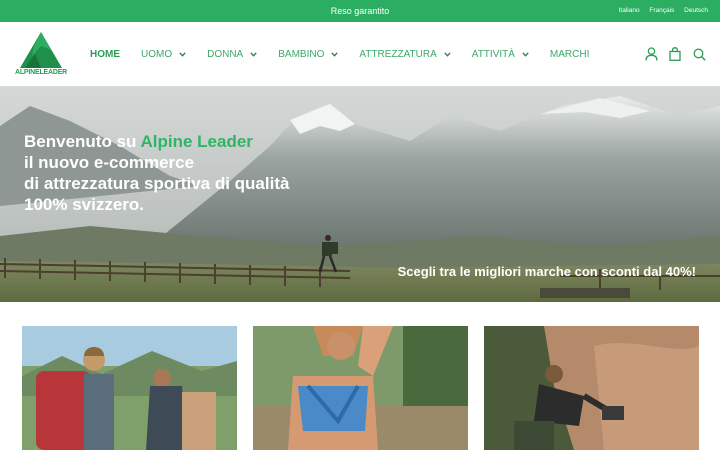 This screenshot has width=720, height=450. I want to click on hero-line1-prefix: Benvenuto su, so click(82, 141).